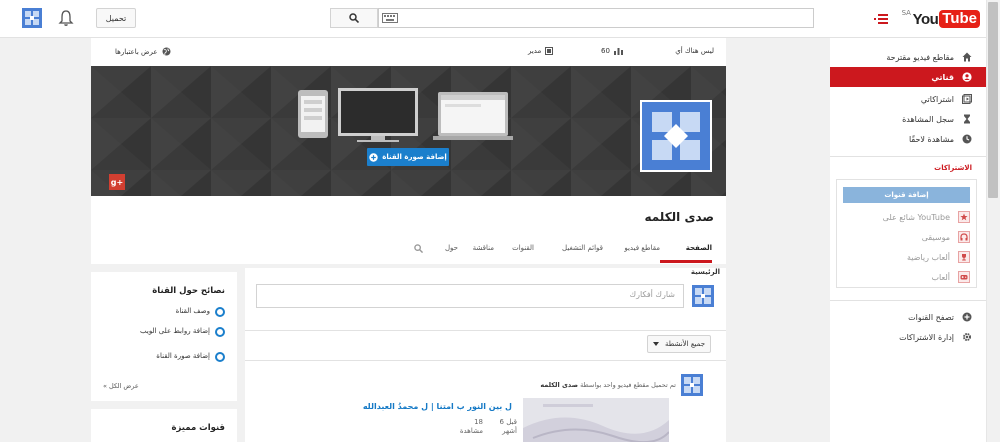  Describe the element at coordinates (699, 248) in the screenshot. I see `tab-home: الصفحة` at that location.